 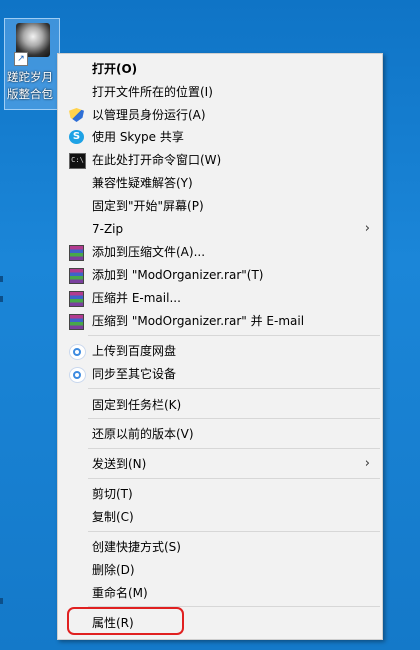 What do you see at coordinates (220, 229) in the screenshot?
I see `menu-item-7zip: 7-Zip ›` at bounding box center [220, 229].